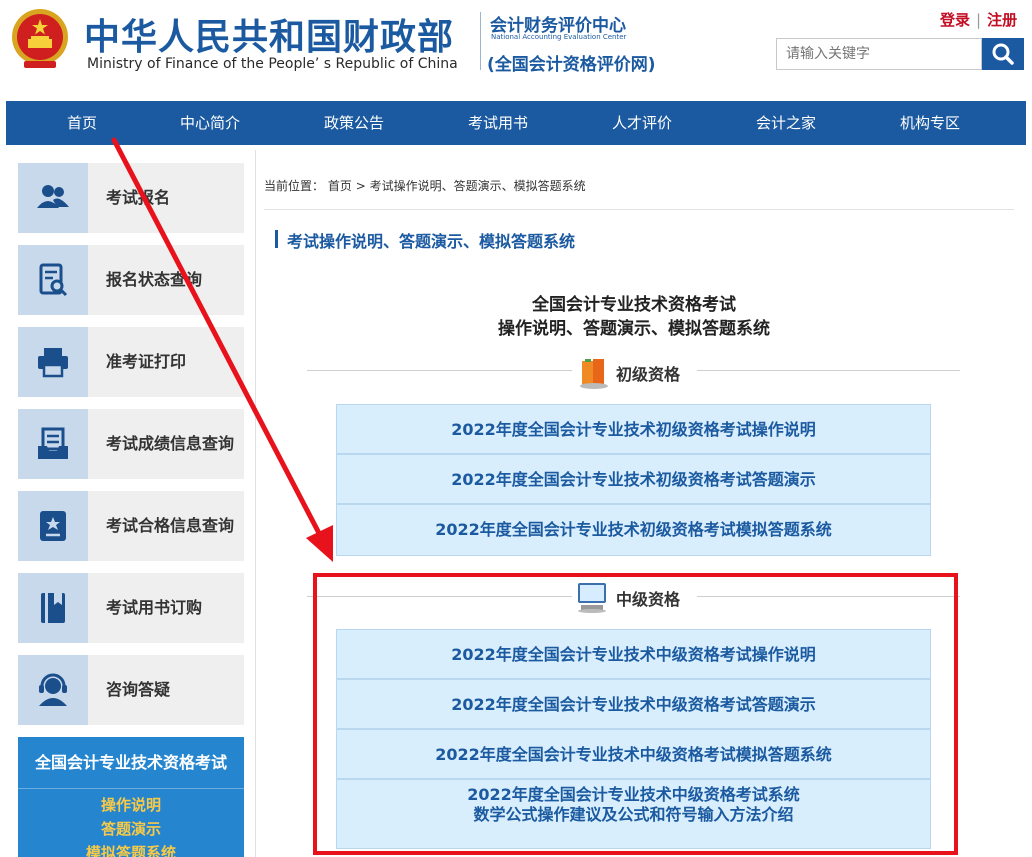  Describe the element at coordinates (154, 607) in the screenshot. I see `sidebar-item-label: 考试用书订购` at that location.